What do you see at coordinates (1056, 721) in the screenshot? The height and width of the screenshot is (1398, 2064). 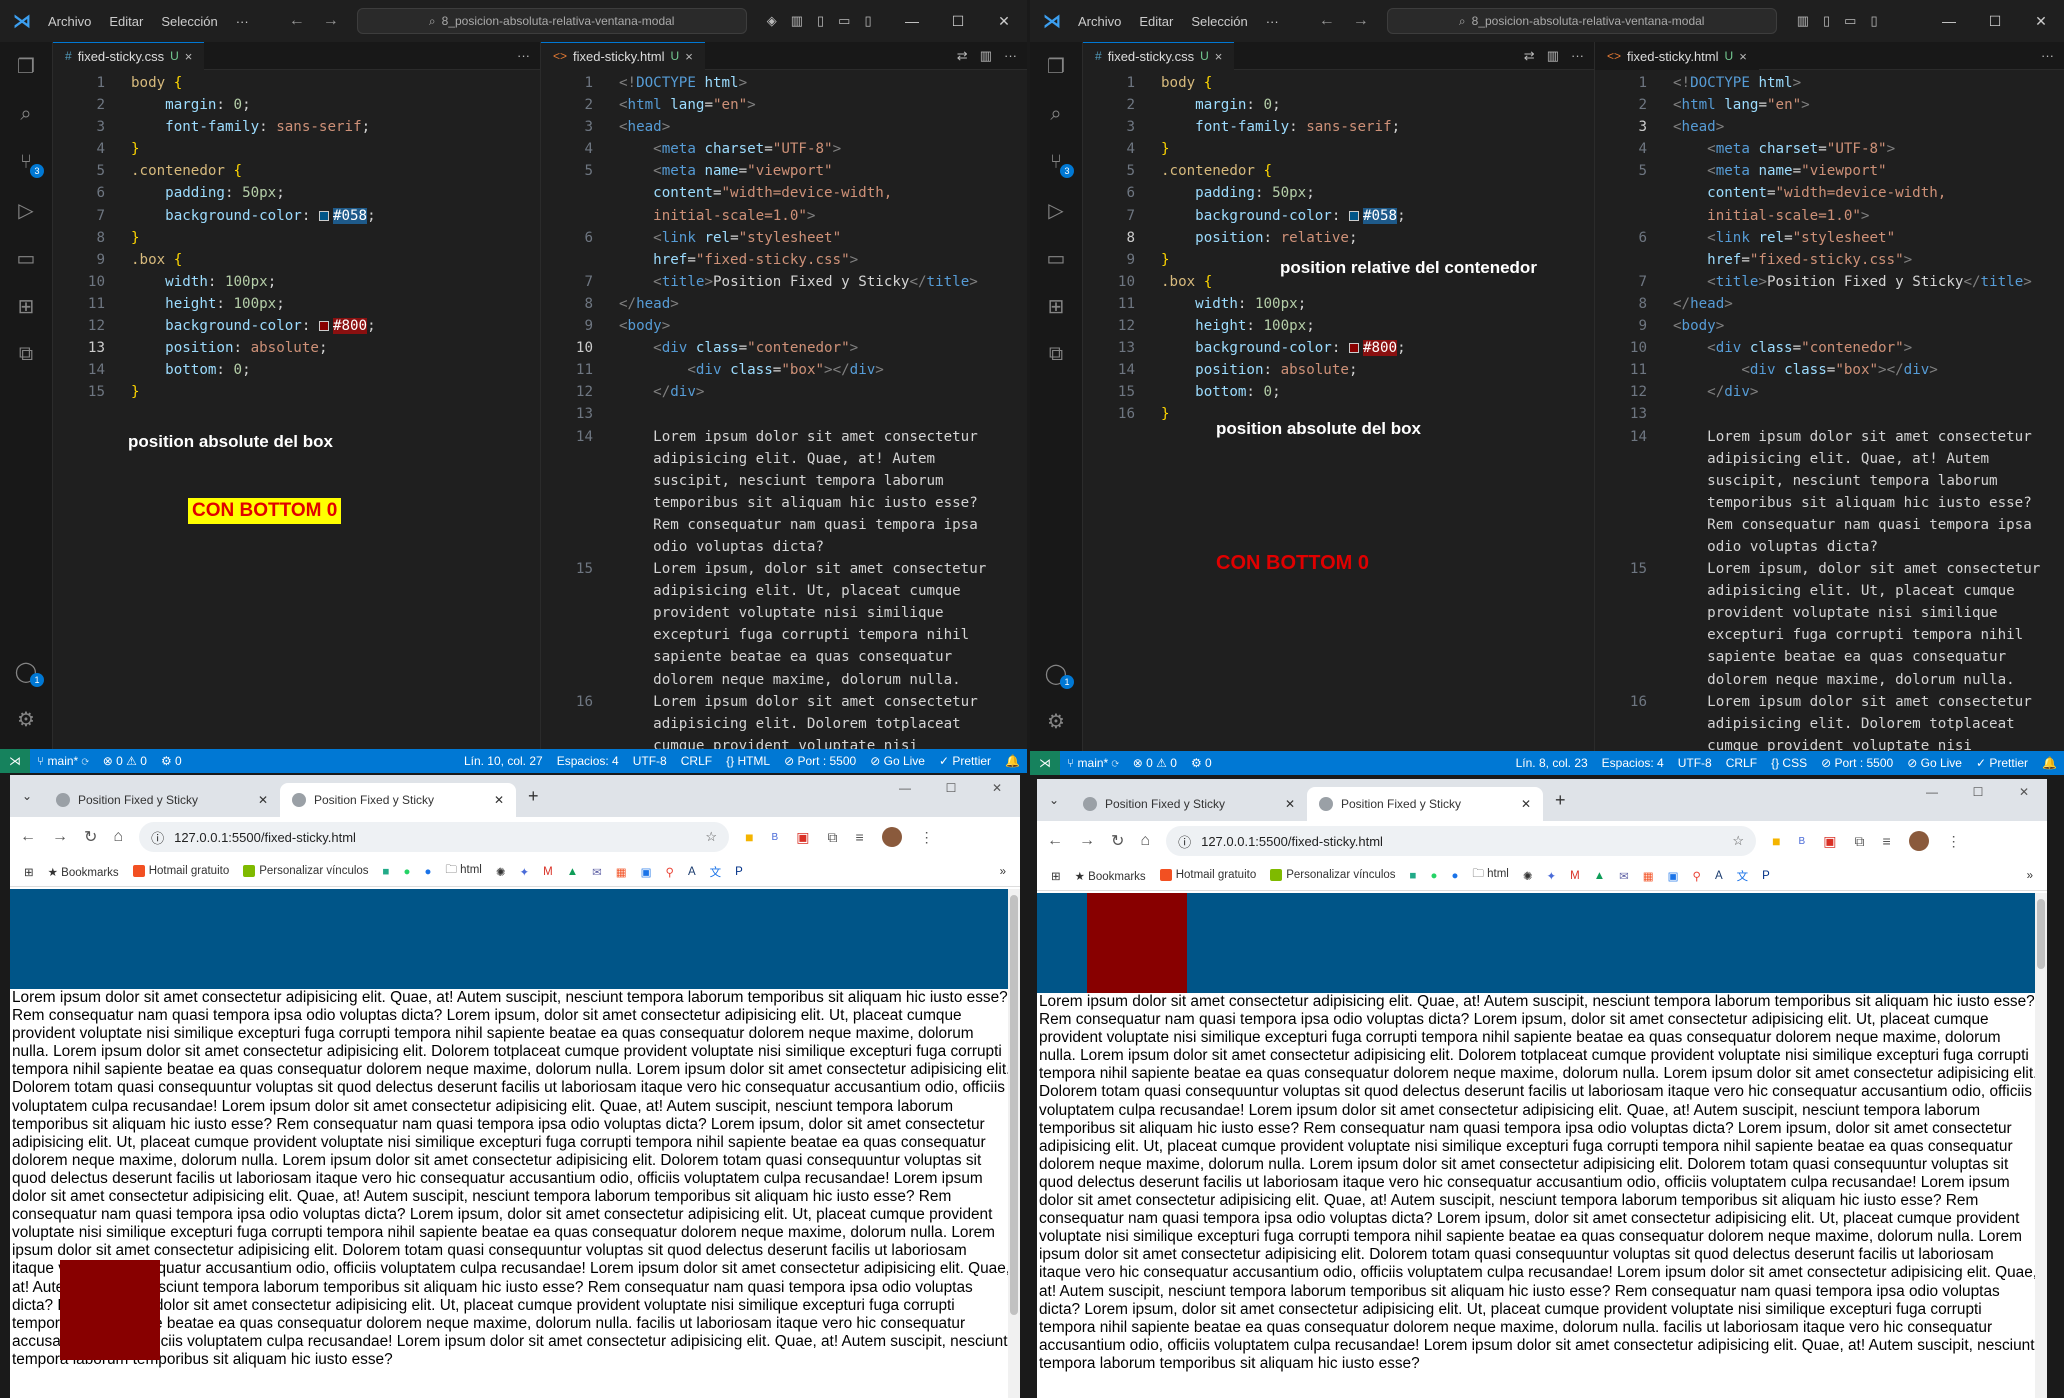 I see `settings-gear-icon: ⚙` at bounding box center [1056, 721].